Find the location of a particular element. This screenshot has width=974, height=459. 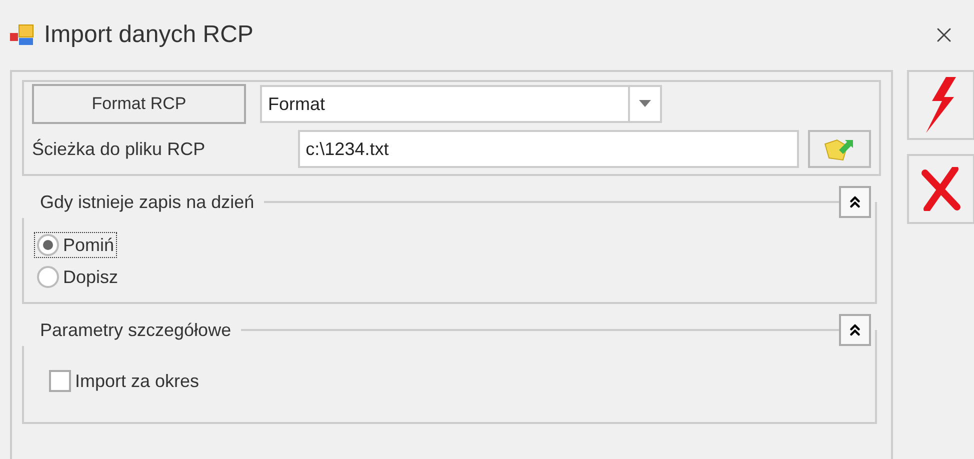

radio-option: Dopisz is located at coordinates (78, 277).